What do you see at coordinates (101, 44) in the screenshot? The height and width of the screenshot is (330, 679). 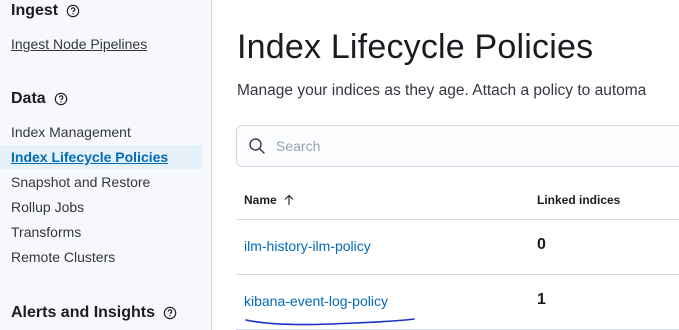 I see `sidebar-item-ingest-node-pipelines: Ingest Node Pipelines` at bounding box center [101, 44].